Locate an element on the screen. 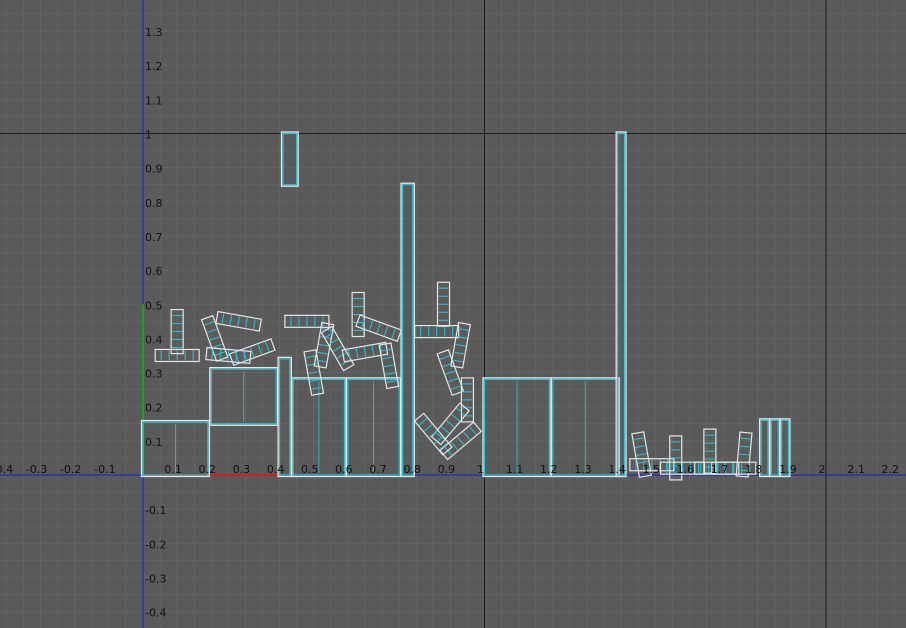 The width and height of the screenshot is (906, 628). v-tick-label: -0.2 is located at coordinates (155, 544).